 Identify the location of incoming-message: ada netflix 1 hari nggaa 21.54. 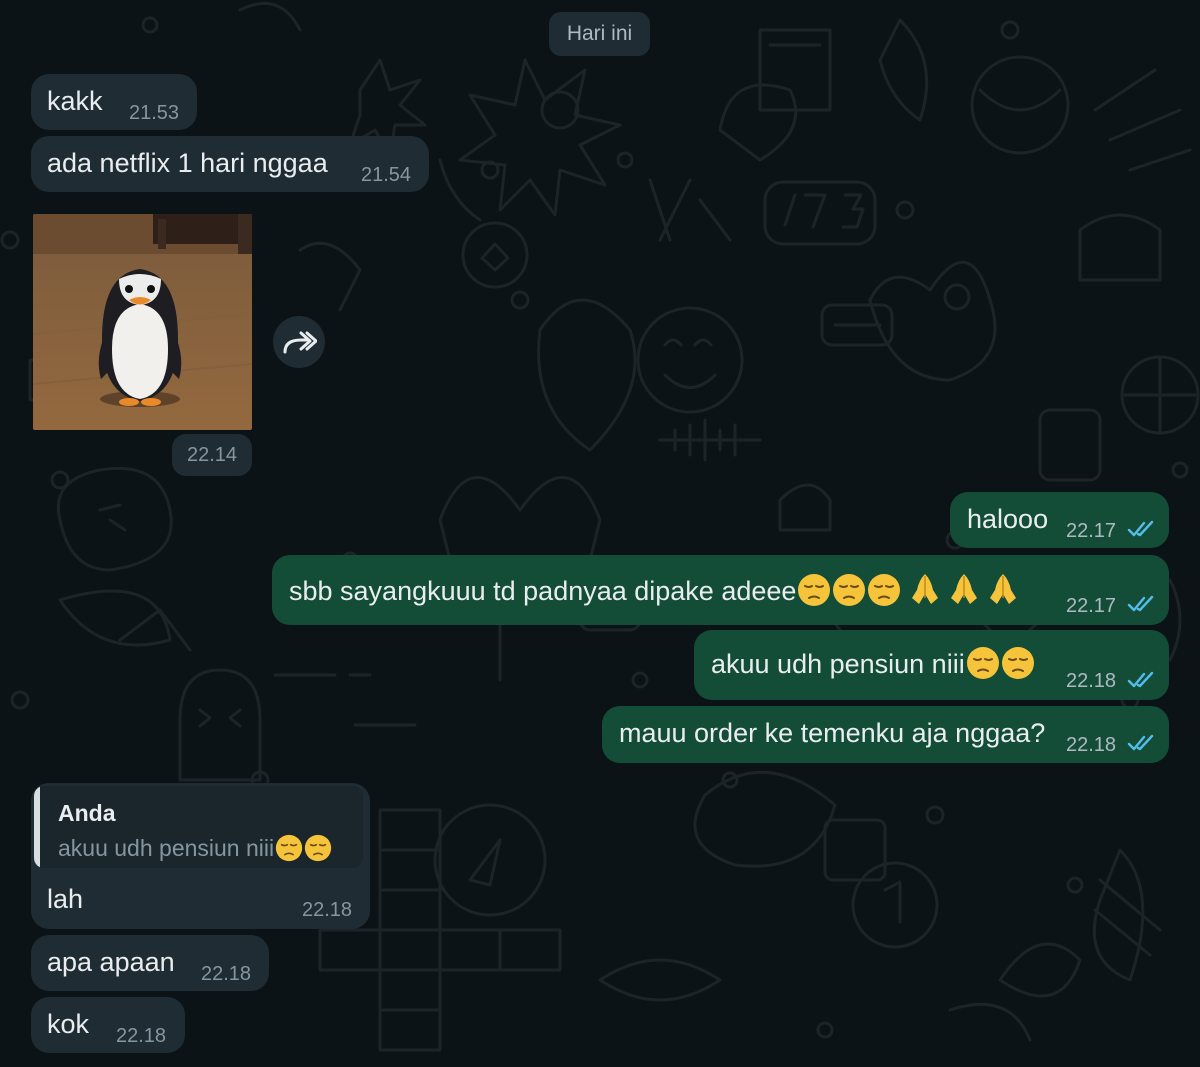
(230, 164).